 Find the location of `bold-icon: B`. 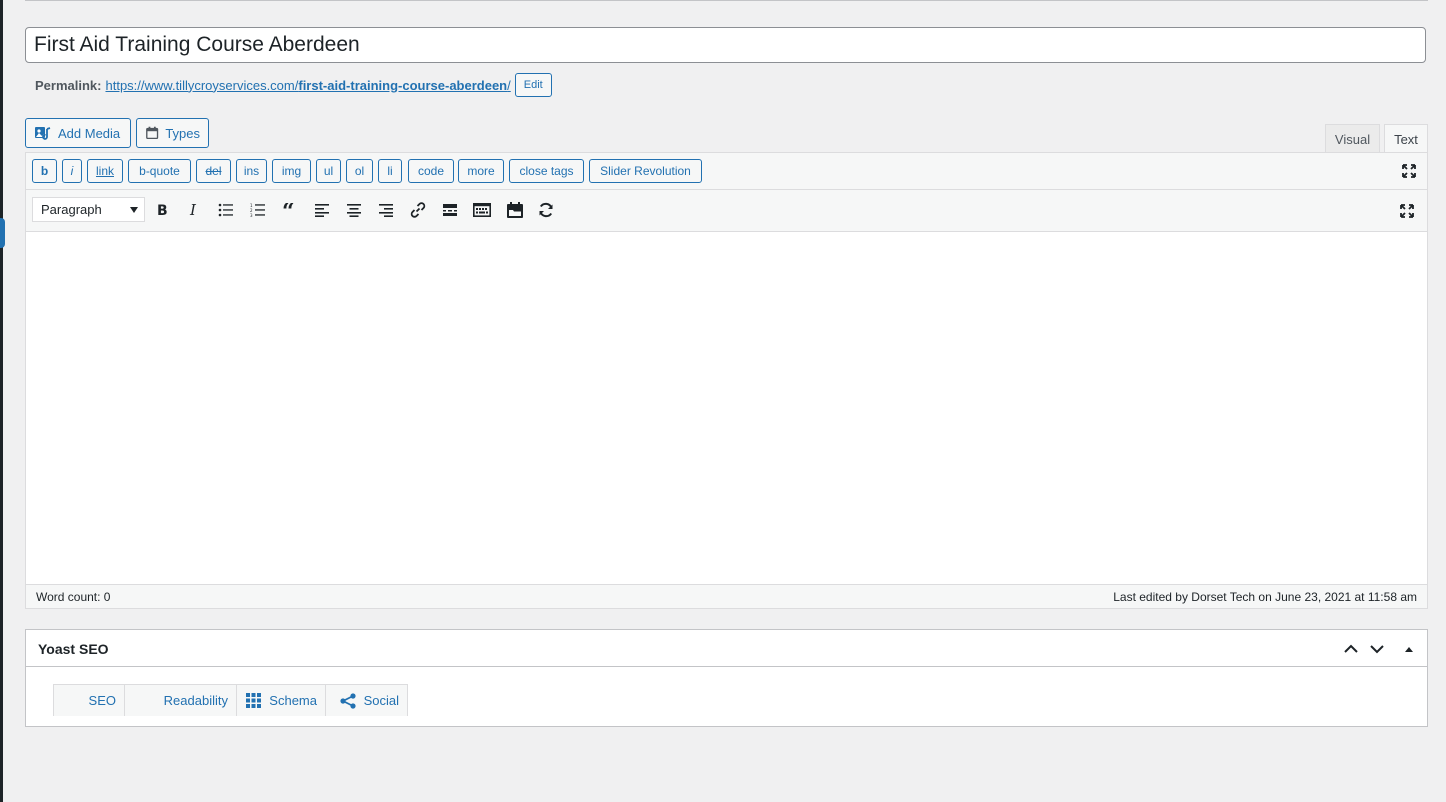

bold-icon: B is located at coordinates (162, 210).